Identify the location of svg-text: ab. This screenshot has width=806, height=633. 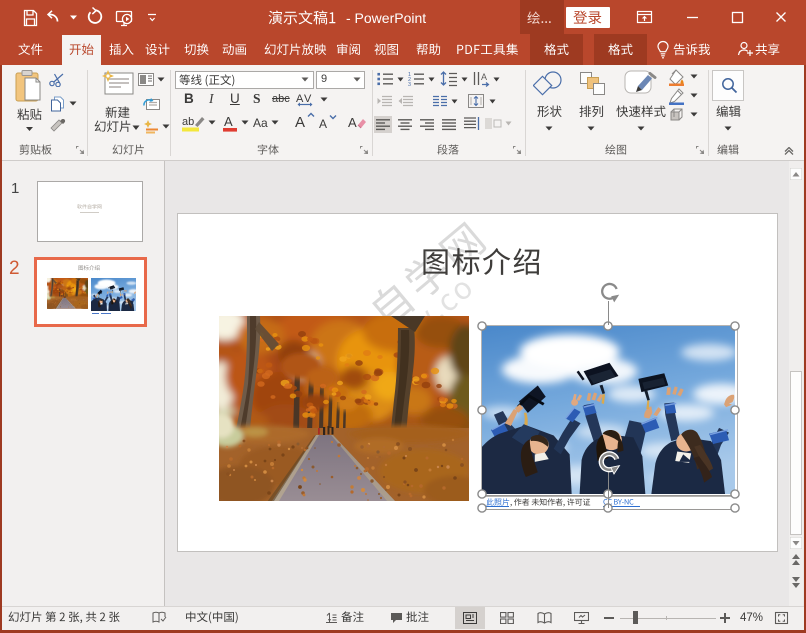
(188, 122).